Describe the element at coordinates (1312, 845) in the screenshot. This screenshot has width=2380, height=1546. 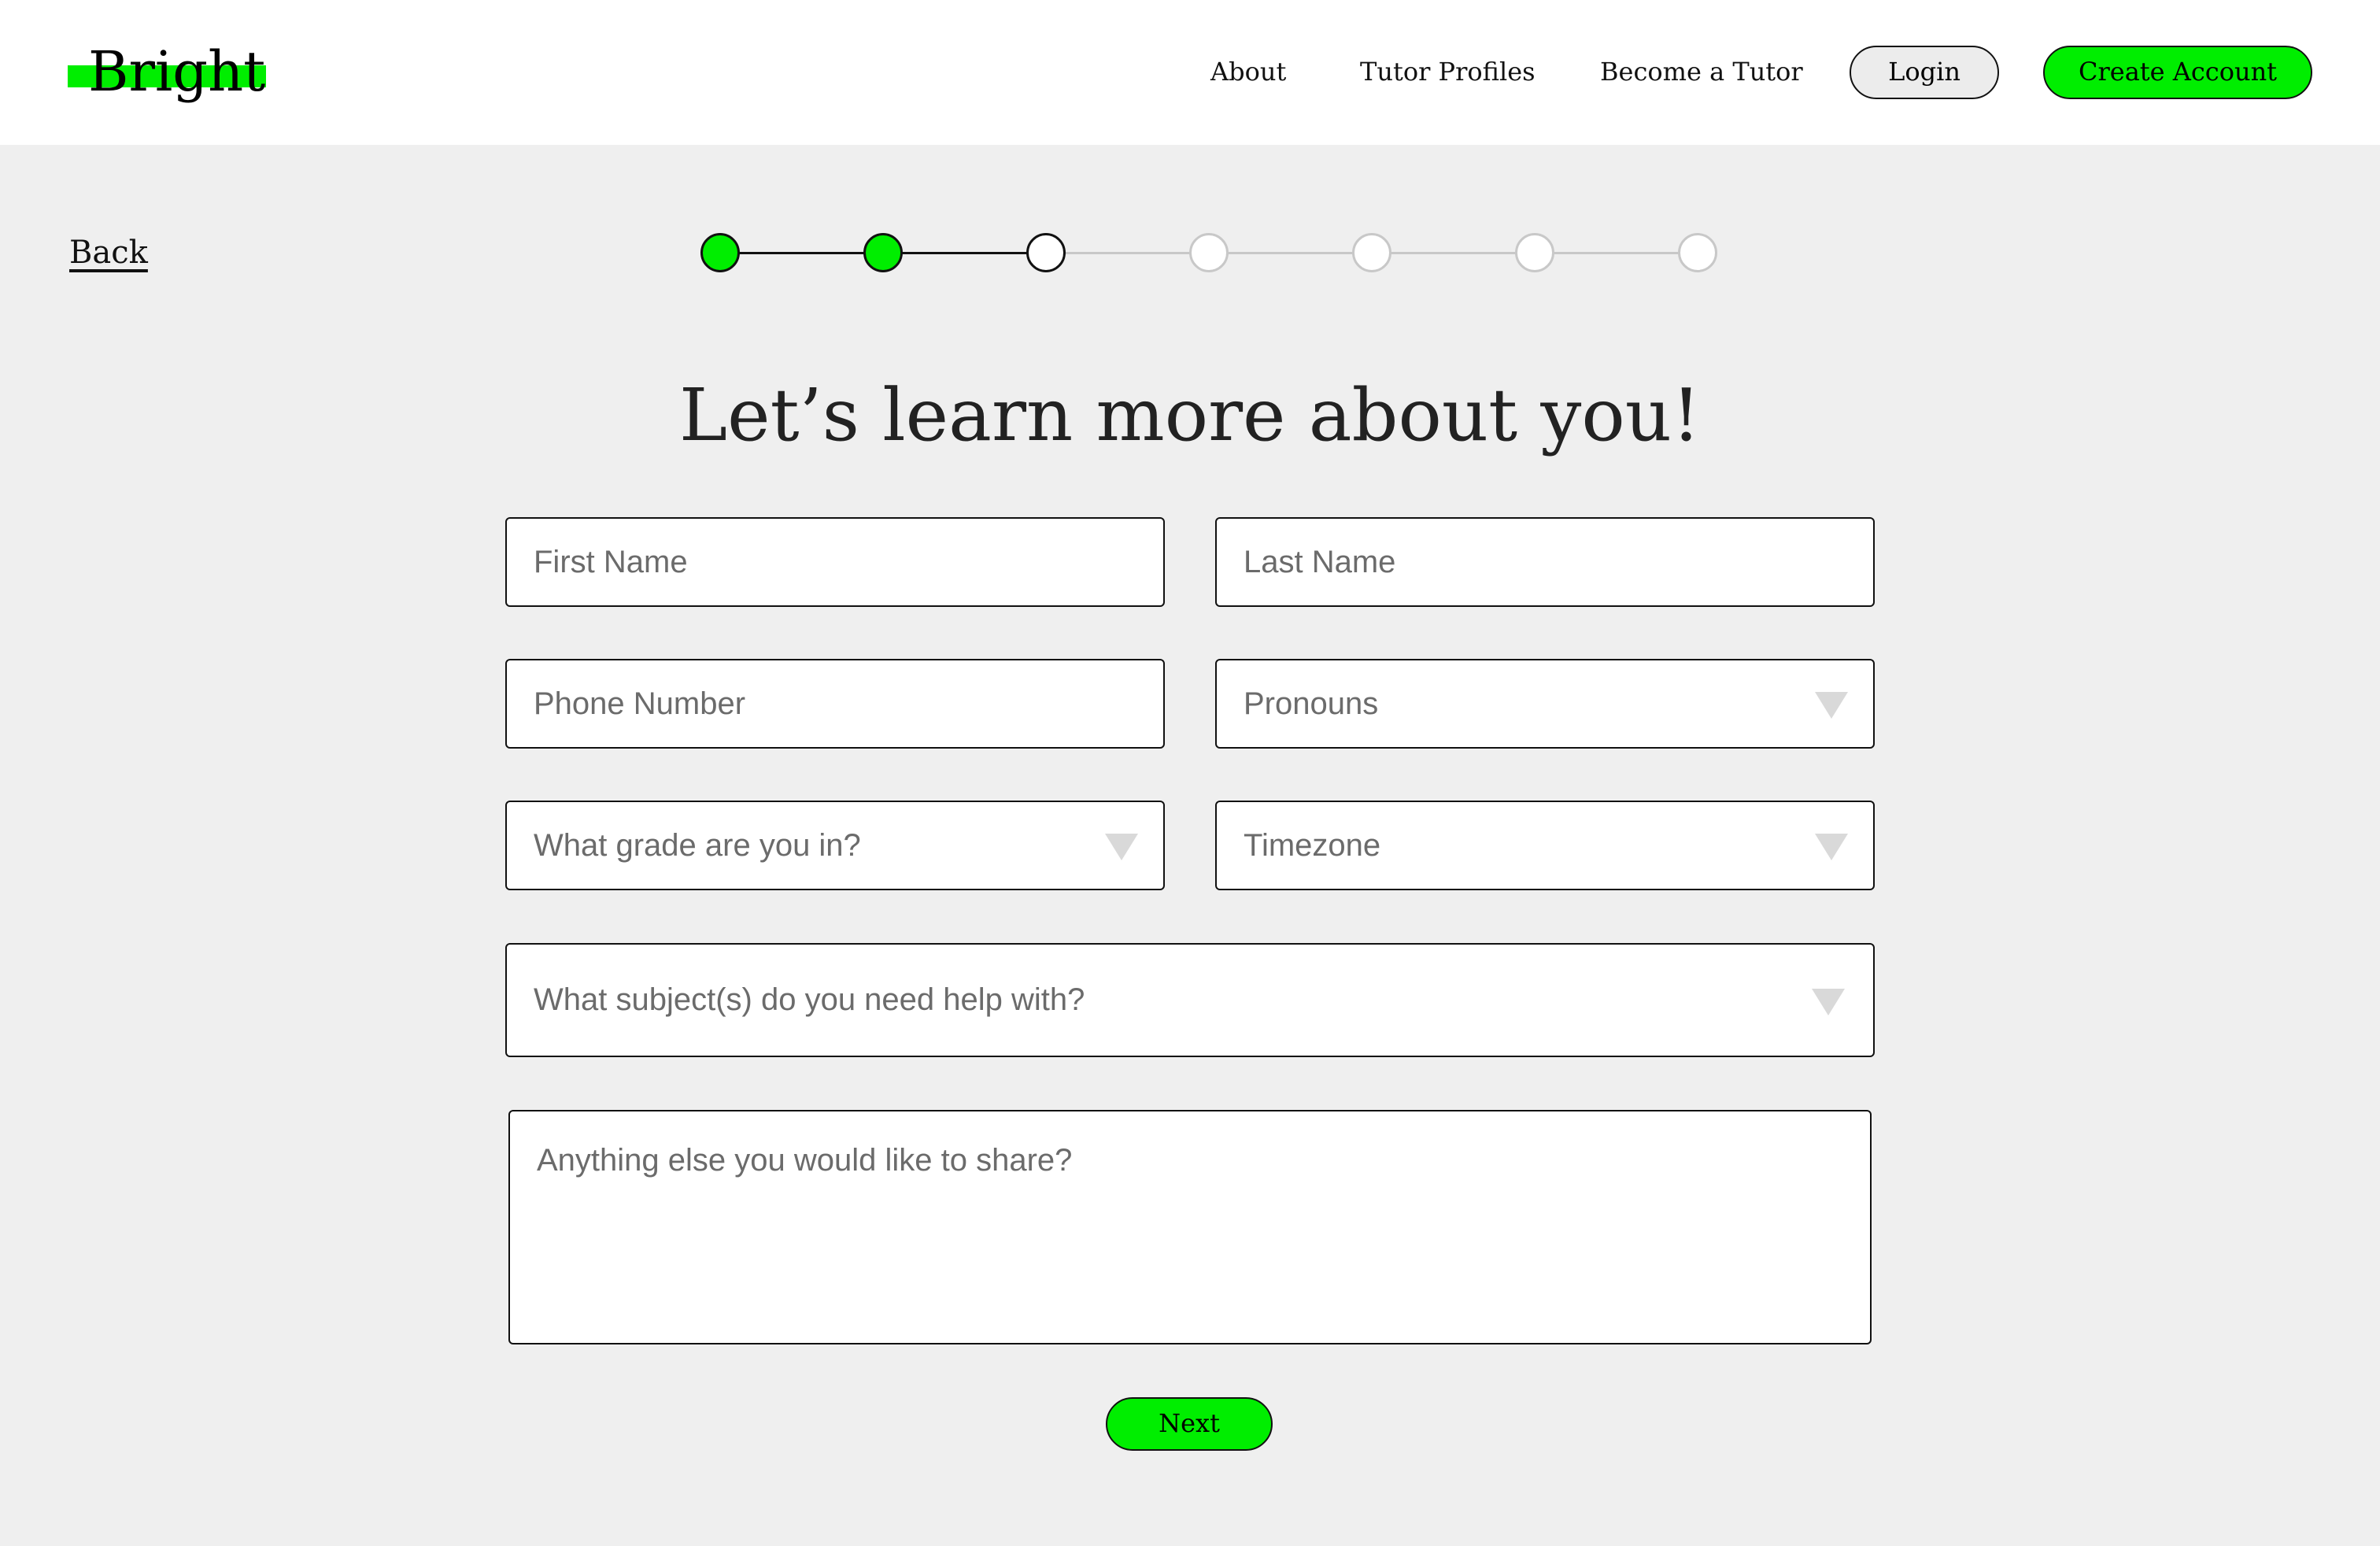
I see `timezone-placeholder: Timezone` at that location.